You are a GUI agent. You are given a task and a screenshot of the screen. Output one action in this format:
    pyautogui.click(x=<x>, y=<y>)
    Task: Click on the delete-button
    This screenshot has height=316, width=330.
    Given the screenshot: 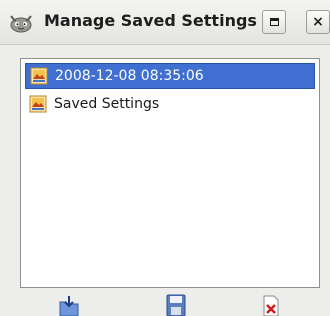 What is the action you would take?
    pyautogui.click(x=271, y=305)
    